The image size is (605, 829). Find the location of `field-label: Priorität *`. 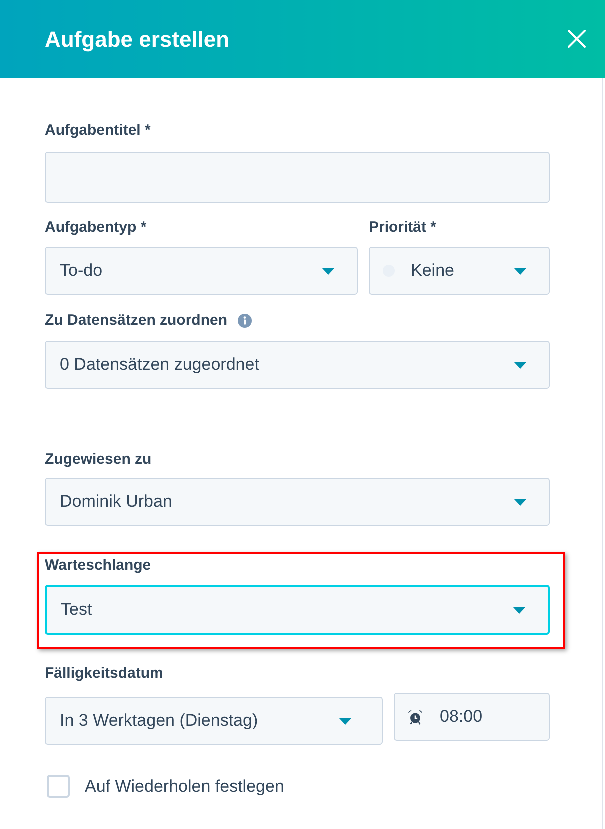

field-label: Priorität * is located at coordinates (403, 228).